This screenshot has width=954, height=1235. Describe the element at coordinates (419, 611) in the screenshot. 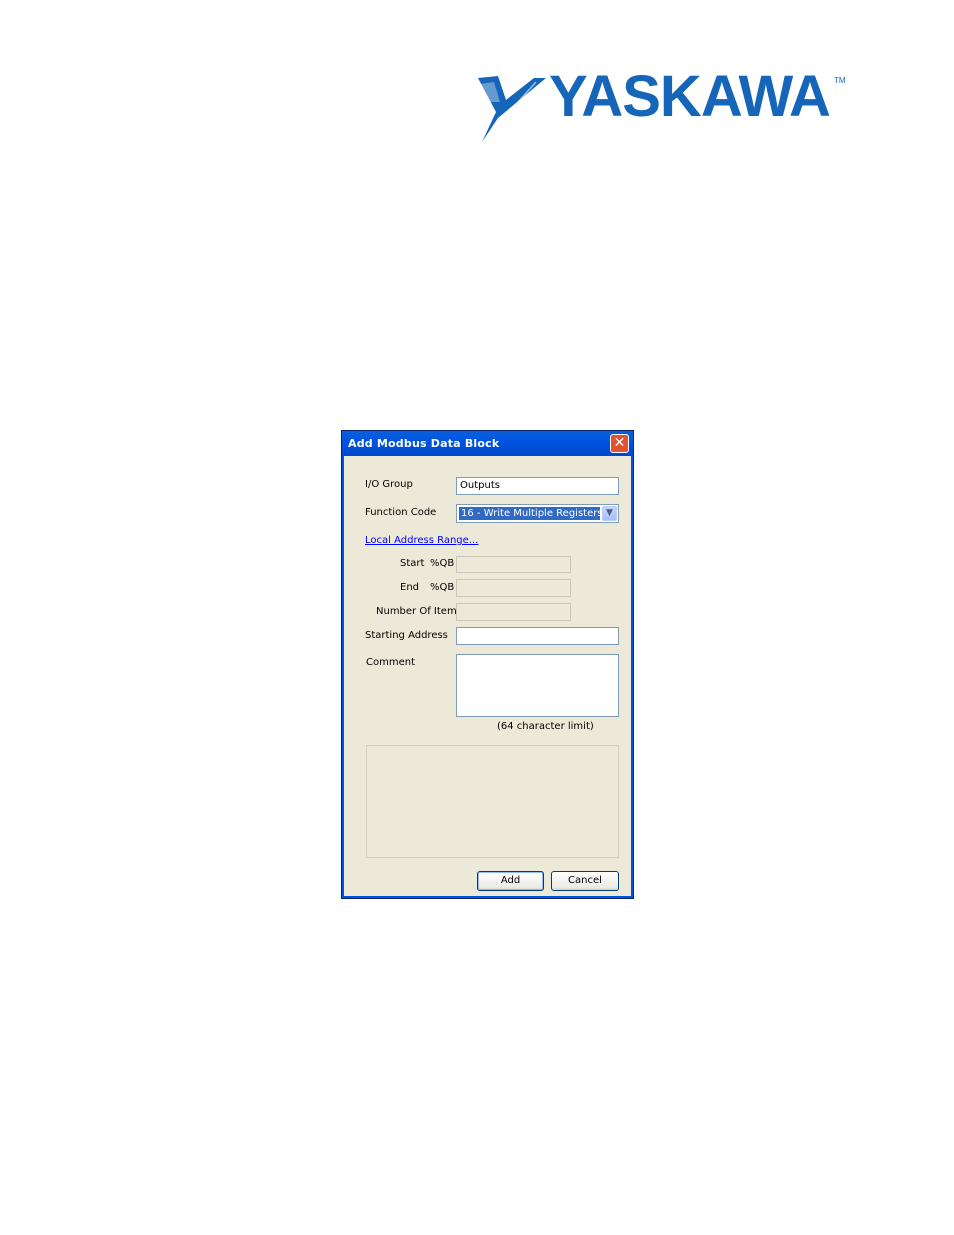

I see `number-of-items-label: Number Of Items` at that location.